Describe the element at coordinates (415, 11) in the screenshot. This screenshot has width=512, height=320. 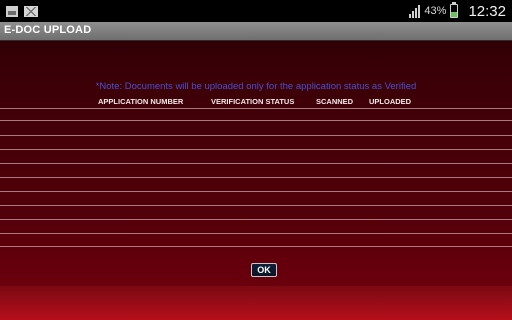
I see `signal-icon` at that location.